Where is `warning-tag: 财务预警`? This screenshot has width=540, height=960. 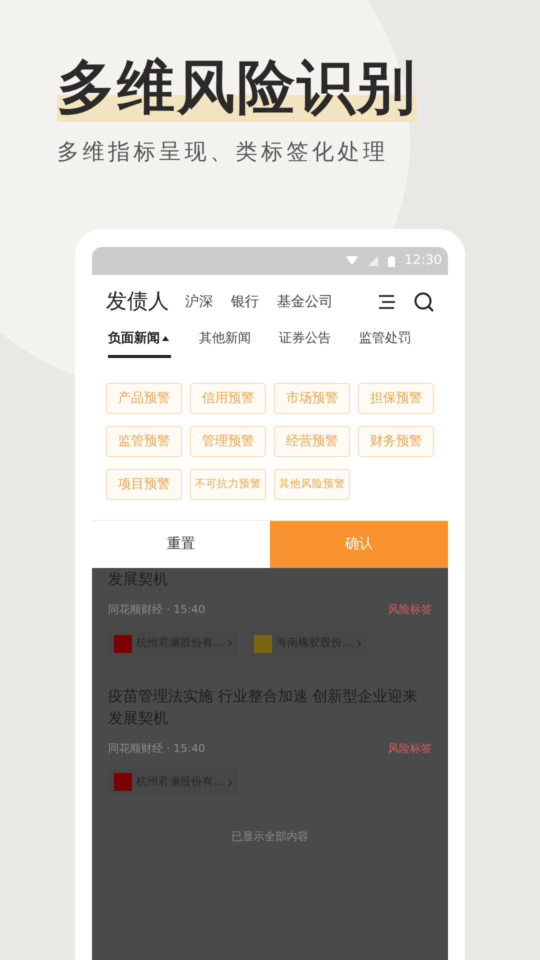 warning-tag: 财务预警 is located at coordinates (396, 441).